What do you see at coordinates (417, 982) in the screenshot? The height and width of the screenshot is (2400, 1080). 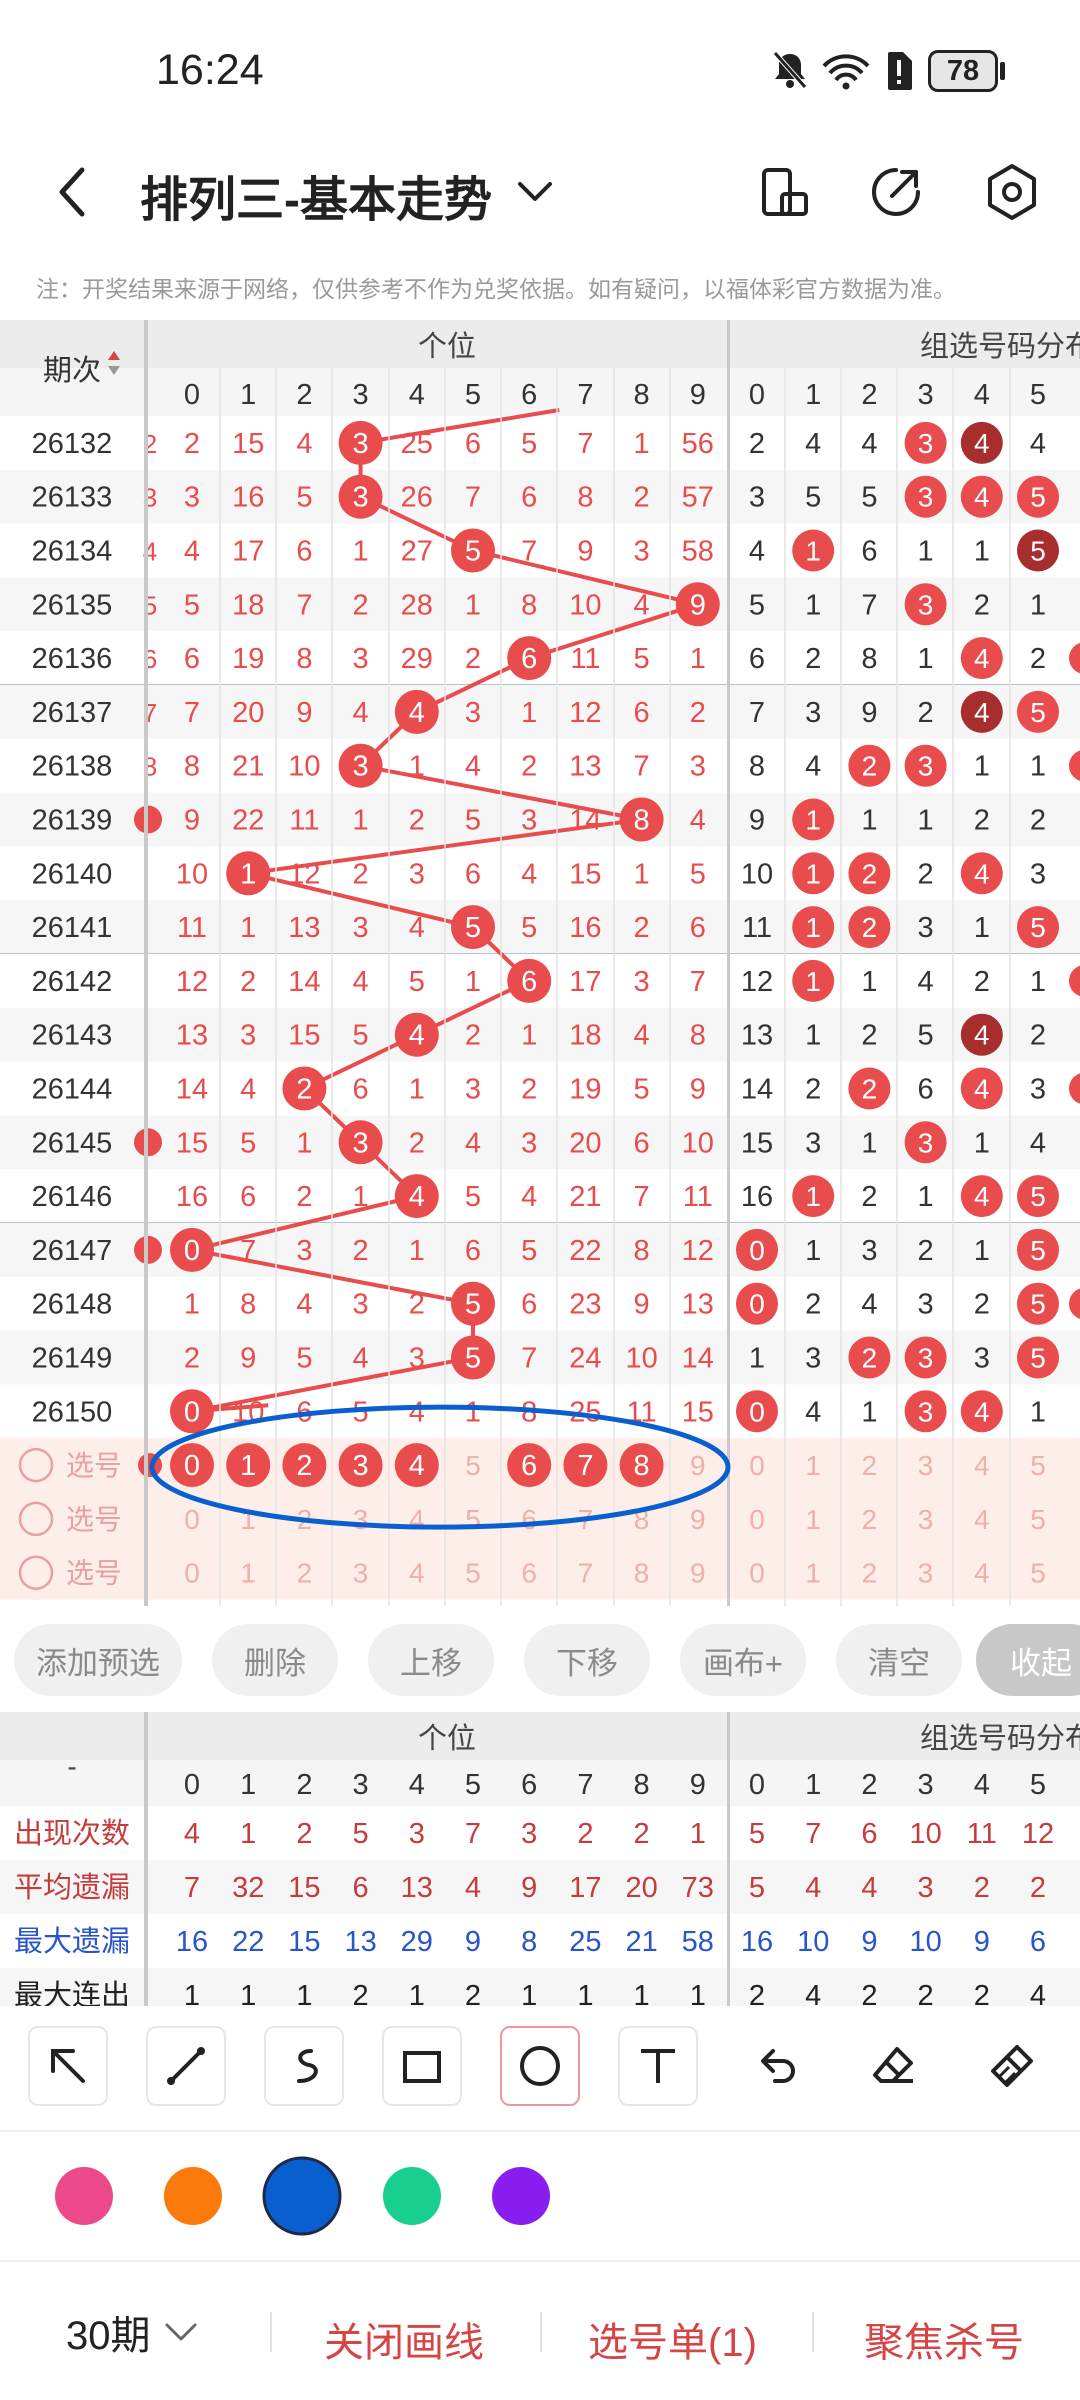 I see `omission-cell: 5` at bounding box center [417, 982].